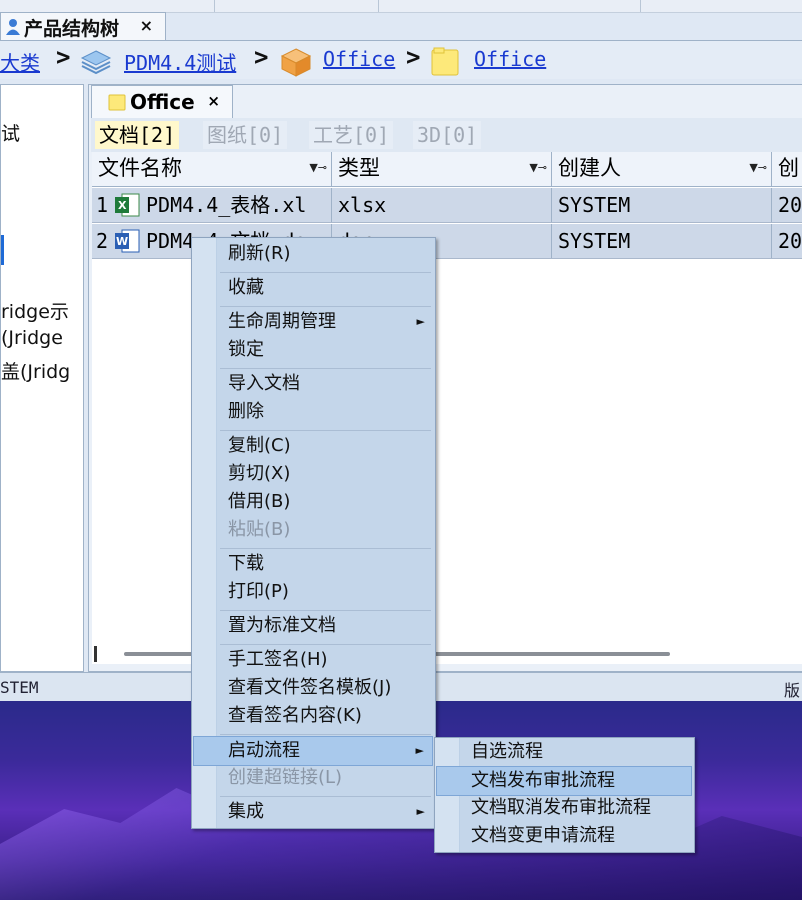 The image size is (802, 900). What do you see at coordinates (296, 62) in the screenshot?
I see `cube-icon` at bounding box center [296, 62].